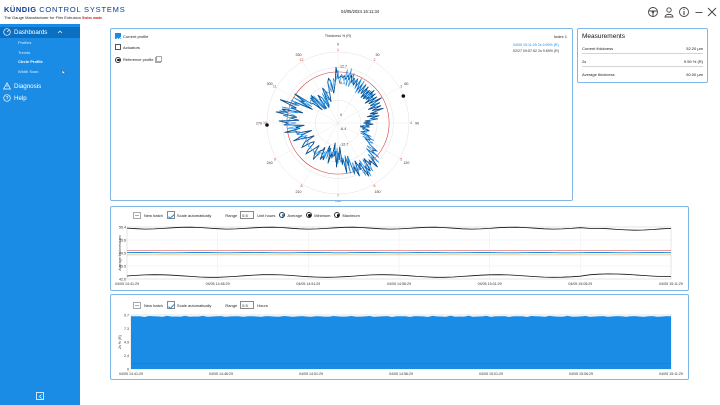 This screenshot has height=405, width=720. Describe the element at coordinates (342, 83) in the screenshot. I see `ring-label: 6.4` at that location.